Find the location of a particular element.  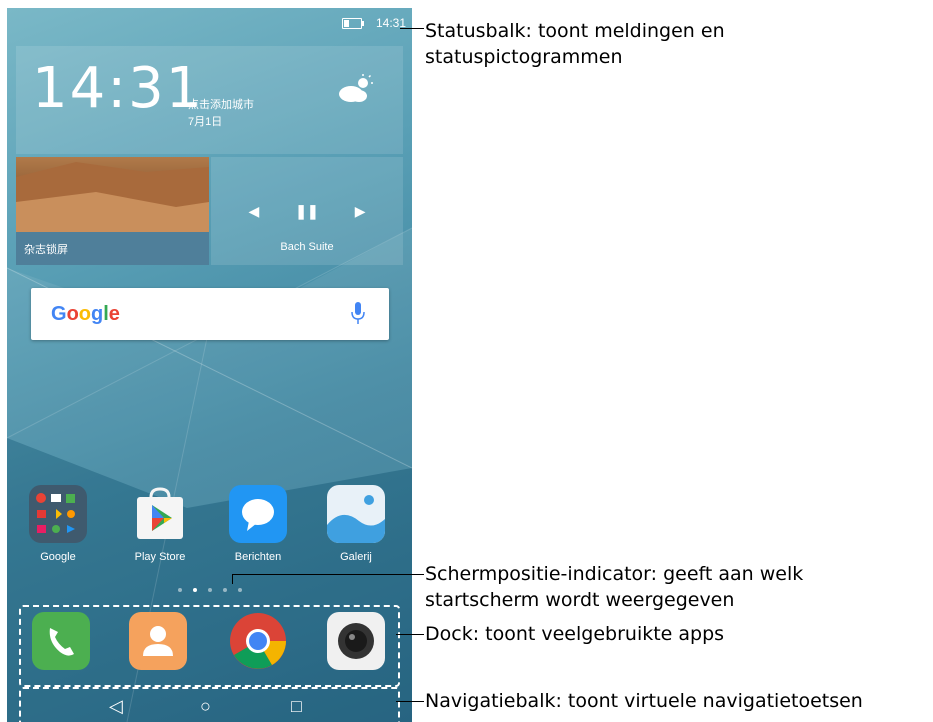

dock-callout: Dock: toont veelgebruikte apps is located at coordinates (575, 634).